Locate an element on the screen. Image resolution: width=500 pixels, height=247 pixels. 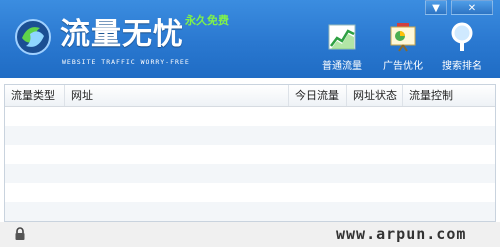
status-bar: www.arpun.com is located at coordinates (250, 234).